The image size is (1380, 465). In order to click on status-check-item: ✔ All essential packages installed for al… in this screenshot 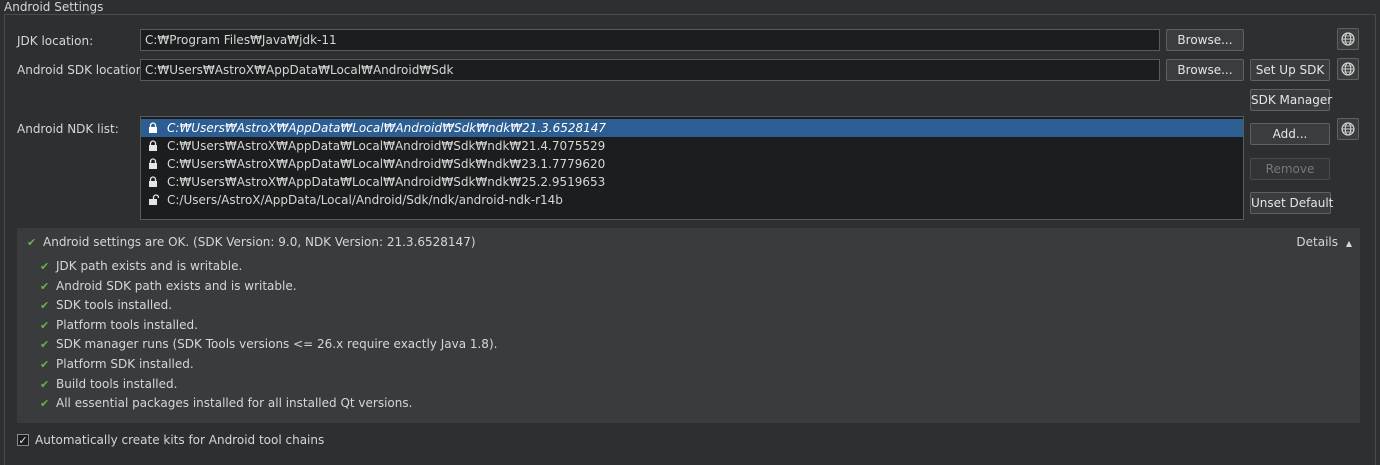, I will do `click(268, 404)`.